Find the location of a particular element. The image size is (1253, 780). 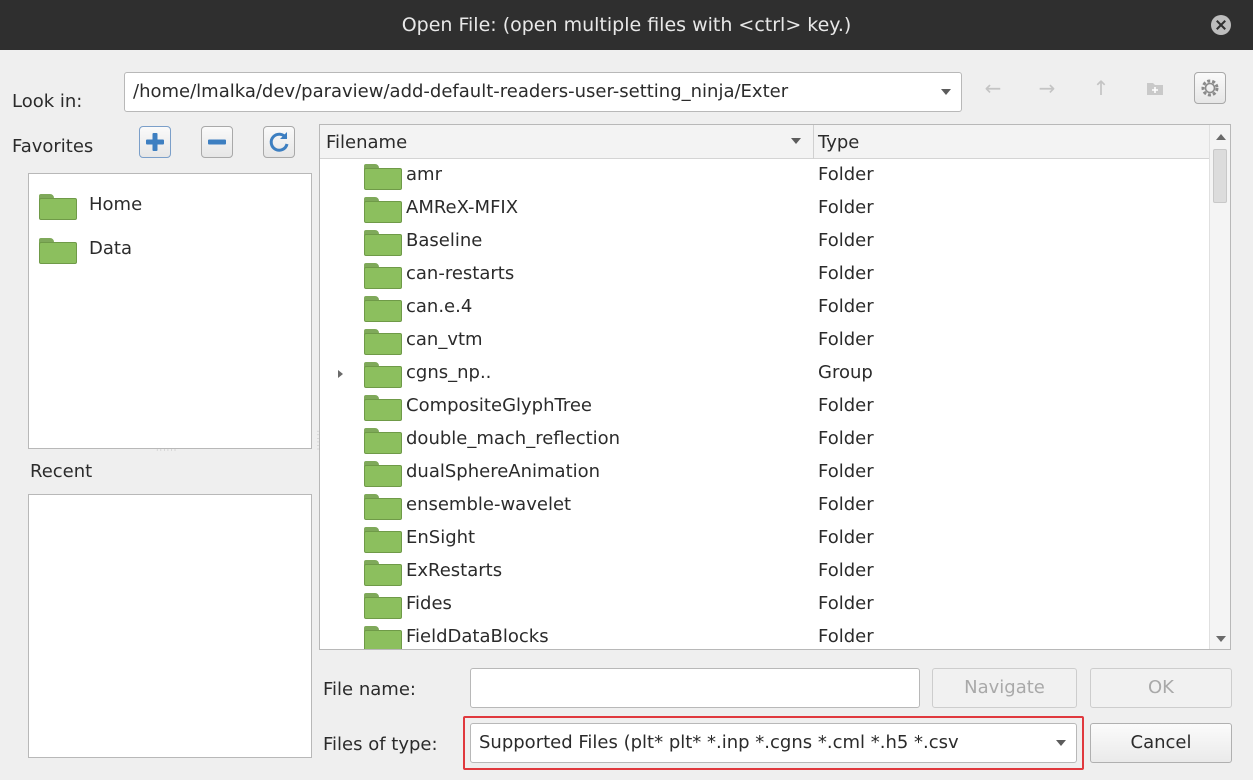

add-favorite-button is located at coordinates (155, 142).